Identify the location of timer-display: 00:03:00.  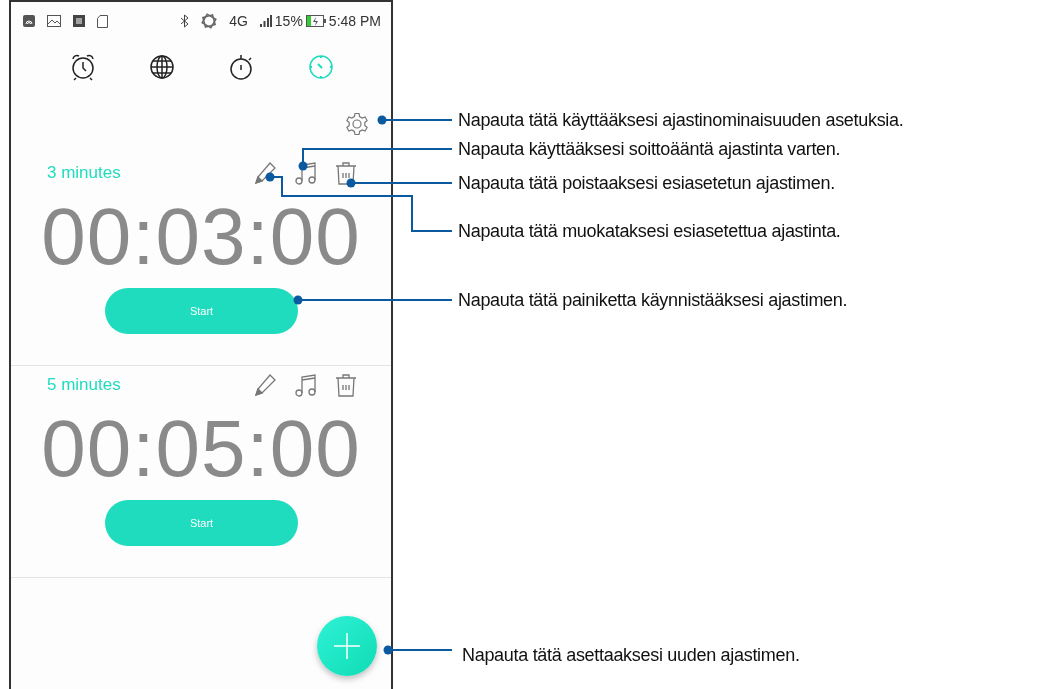
(201, 237).